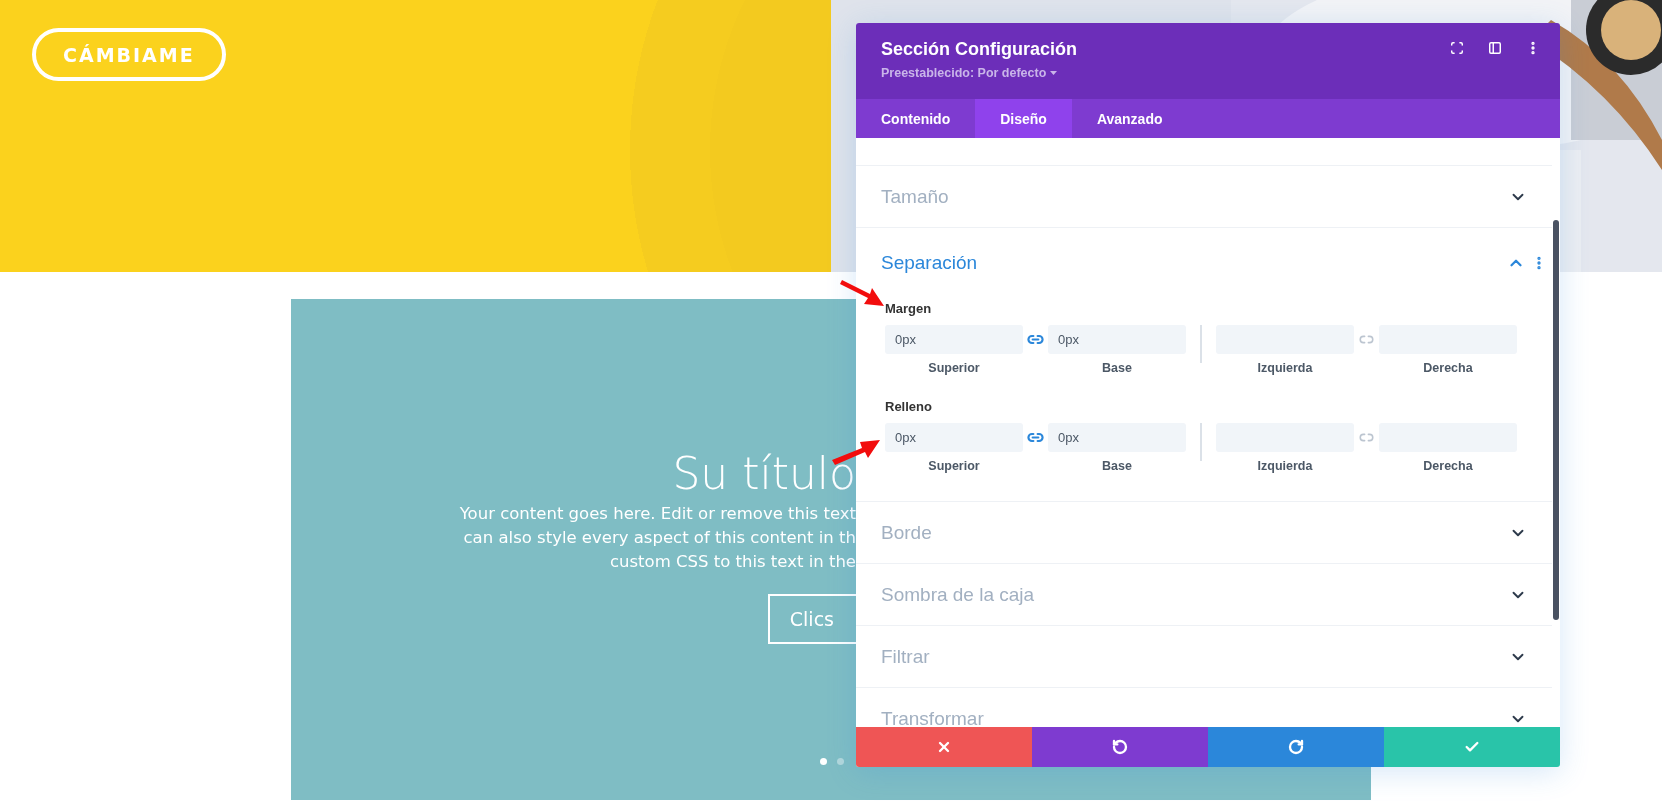 The height and width of the screenshot is (810, 1662). I want to click on field-group-label: Relleno, so click(908, 406).